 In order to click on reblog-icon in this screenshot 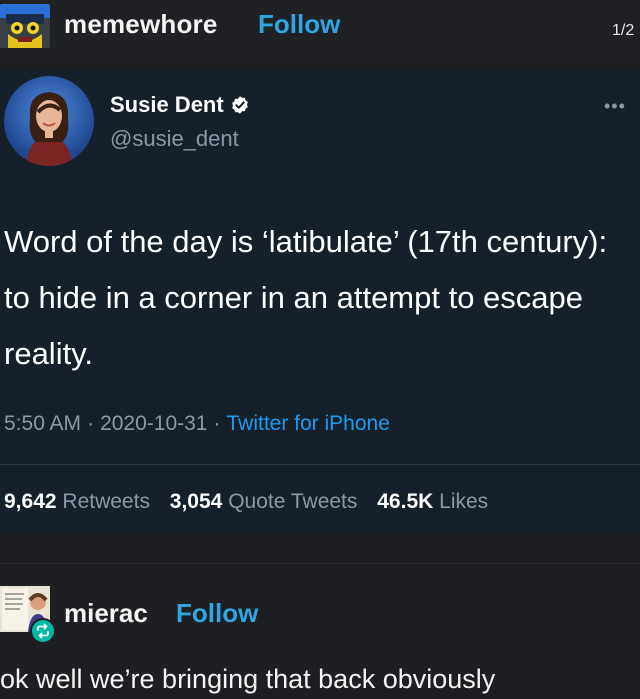, I will do `click(43, 631)`.